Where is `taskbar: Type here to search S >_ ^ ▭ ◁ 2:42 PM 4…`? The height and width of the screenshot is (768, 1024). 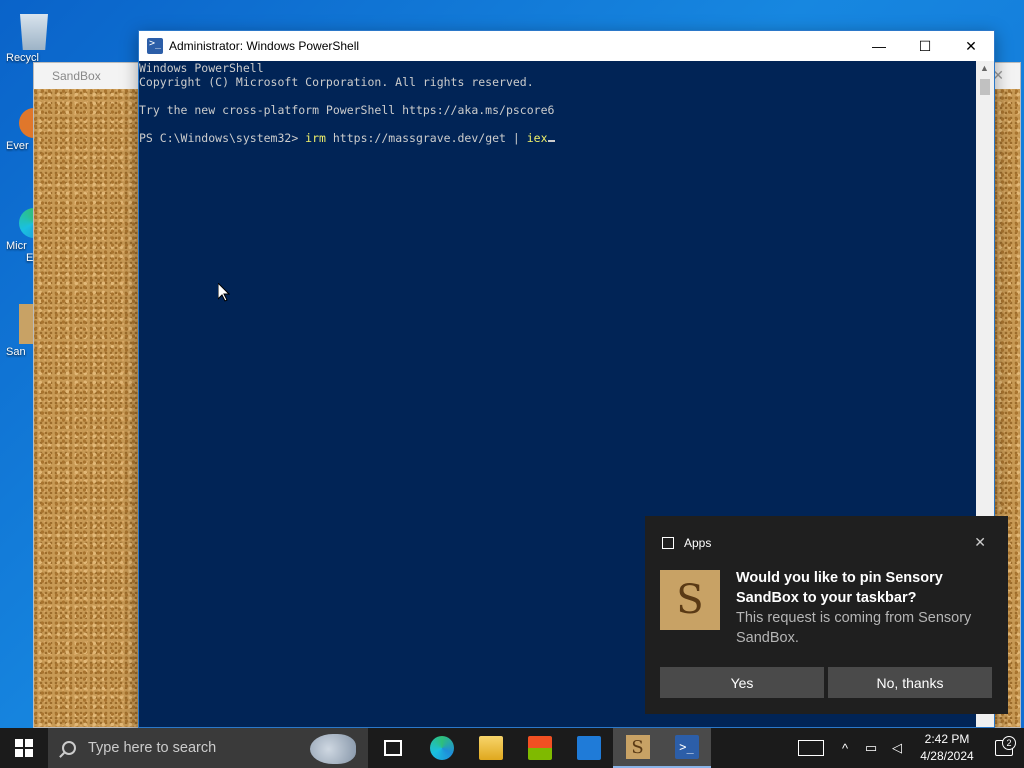
taskbar: Type here to search S >_ ^ ▭ ◁ 2:42 PM 4… is located at coordinates (512, 748).